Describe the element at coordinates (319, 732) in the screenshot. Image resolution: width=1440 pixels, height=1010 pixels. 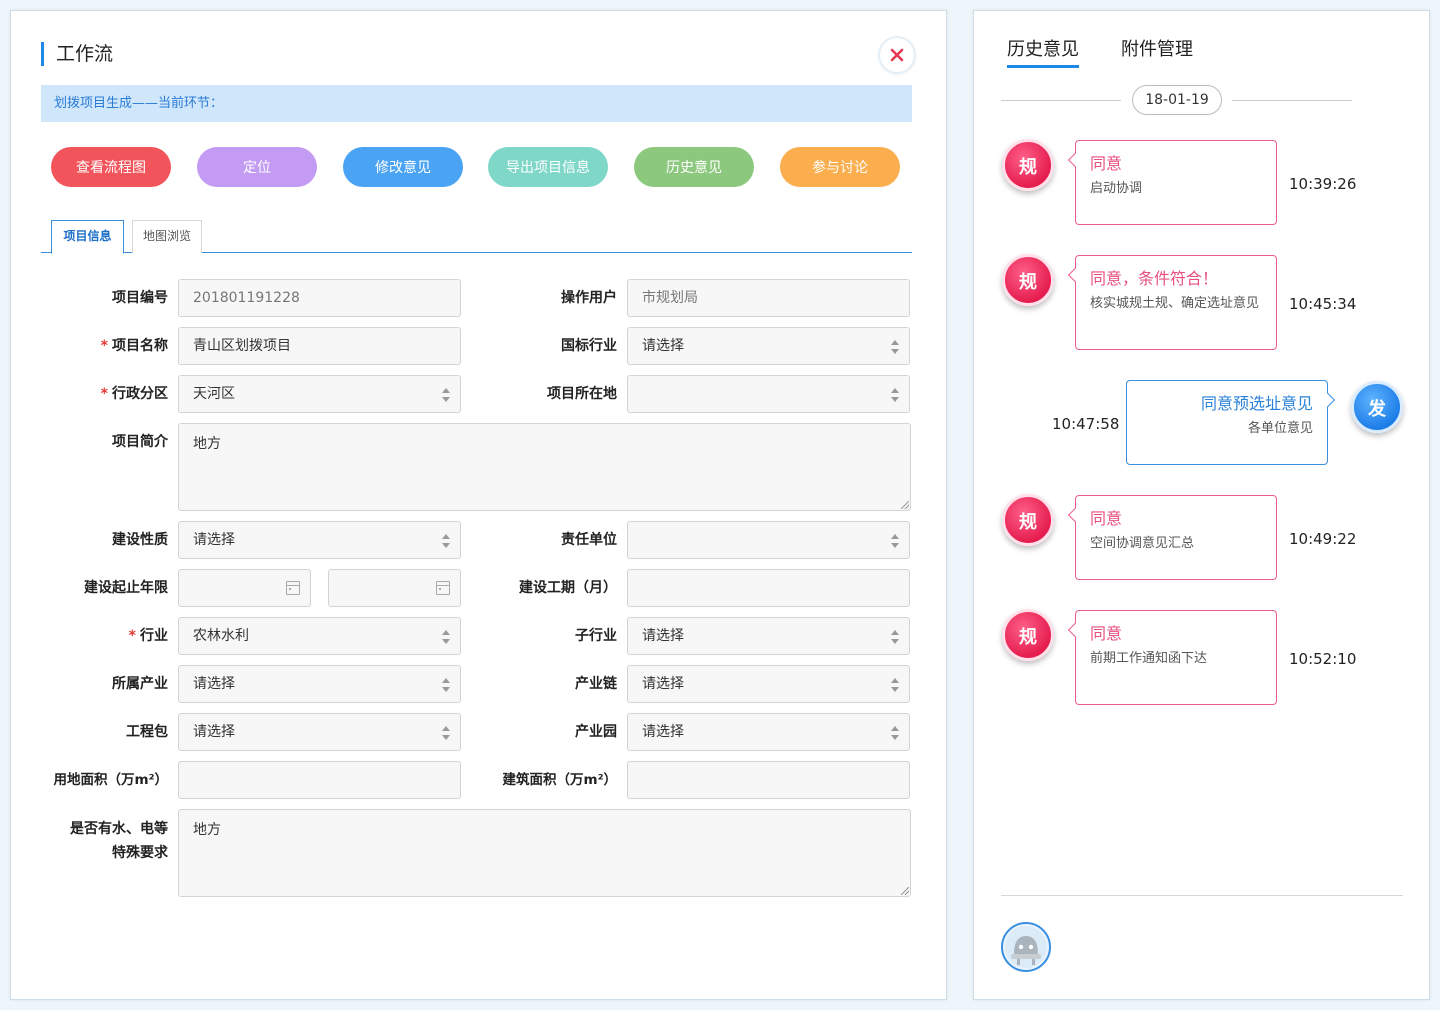
I see `package-select: 请选择` at that location.